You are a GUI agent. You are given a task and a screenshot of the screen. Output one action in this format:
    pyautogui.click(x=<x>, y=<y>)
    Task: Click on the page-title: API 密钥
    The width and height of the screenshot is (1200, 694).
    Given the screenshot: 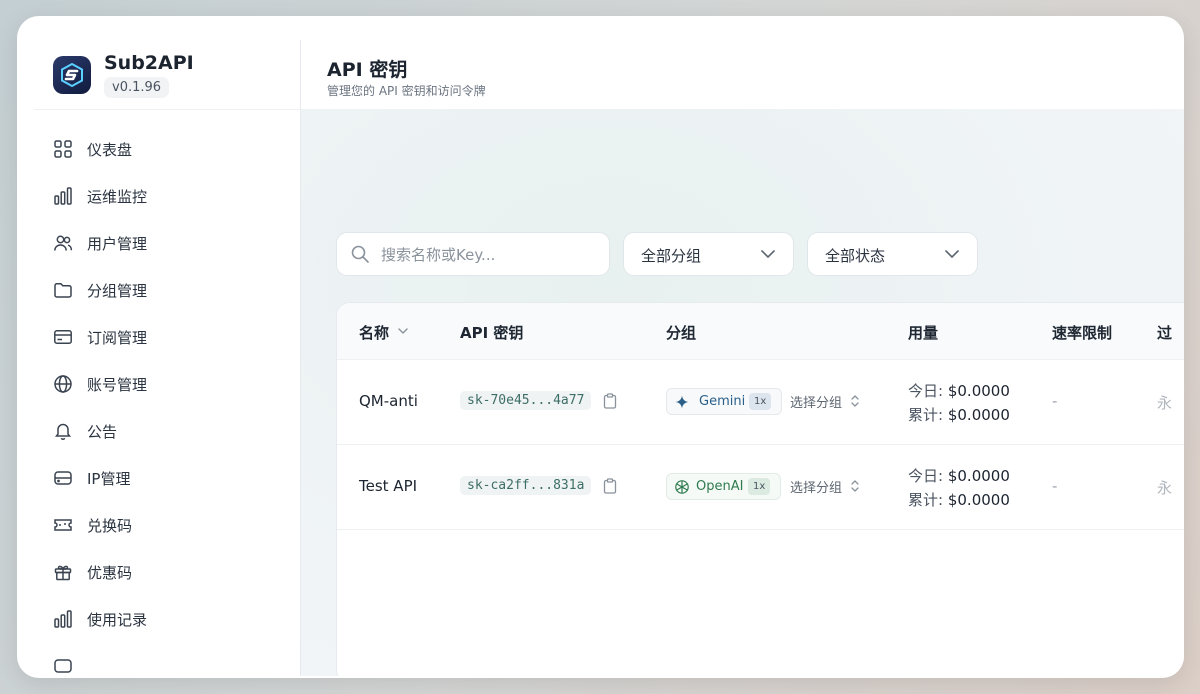 What is the action you would take?
    pyautogui.click(x=367, y=70)
    